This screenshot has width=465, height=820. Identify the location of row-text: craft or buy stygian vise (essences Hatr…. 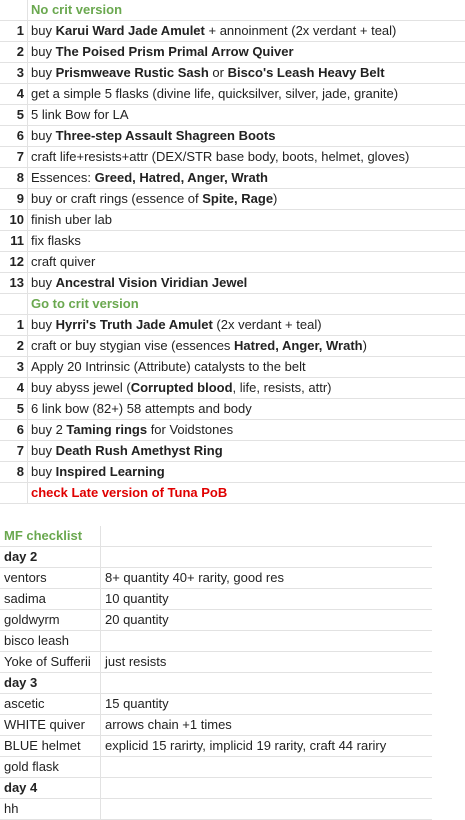
(246, 346).